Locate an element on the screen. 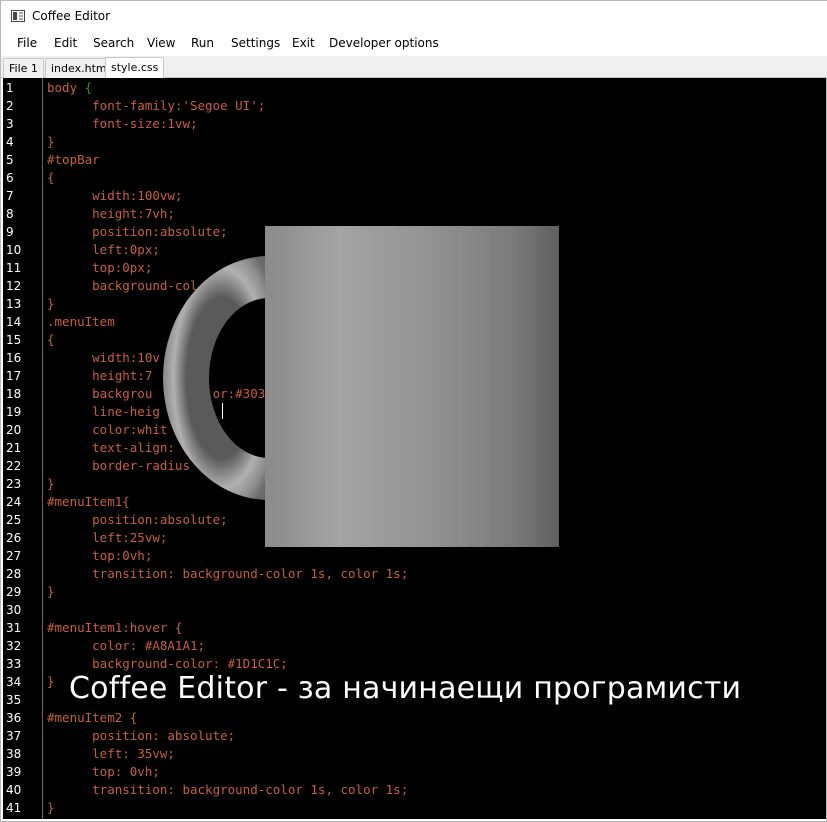 This screenshot has width=827, height=822. line-number: 26 is located at coordinates (14, 538).